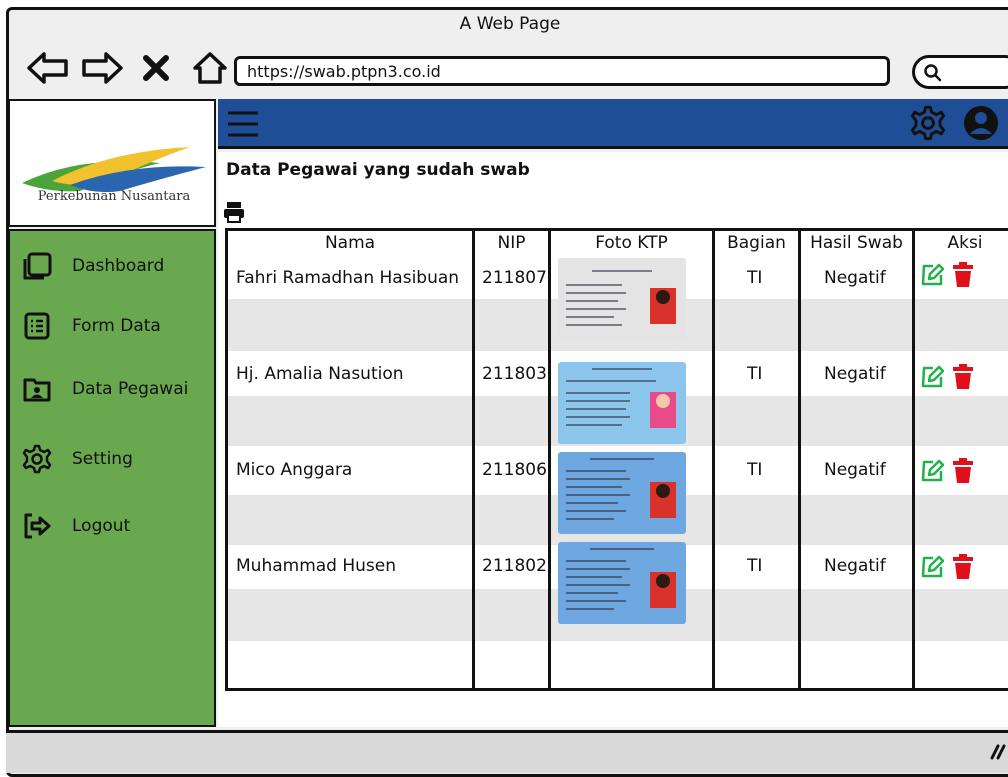 The image size is (1008, 777). I want to click on home-icon, so click(210, 68).